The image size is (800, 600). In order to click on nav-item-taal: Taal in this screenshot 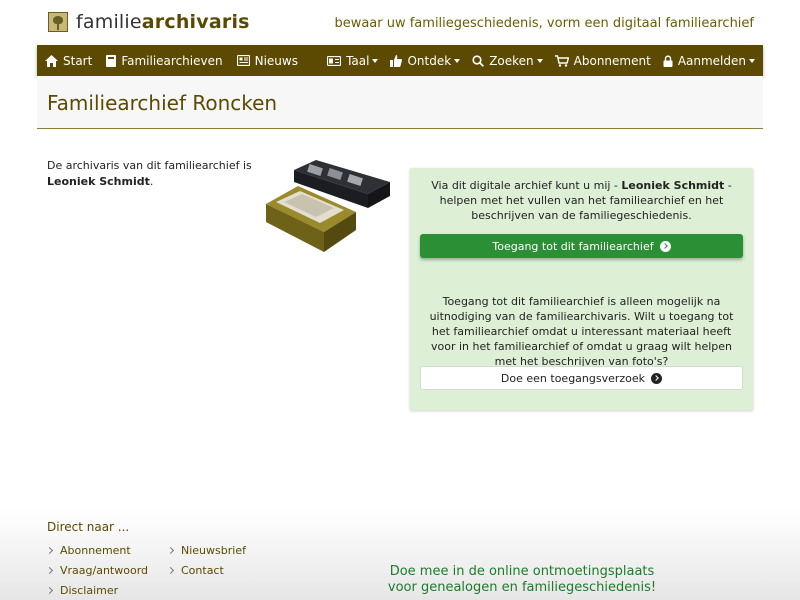, I will do `click(353, 60)`.